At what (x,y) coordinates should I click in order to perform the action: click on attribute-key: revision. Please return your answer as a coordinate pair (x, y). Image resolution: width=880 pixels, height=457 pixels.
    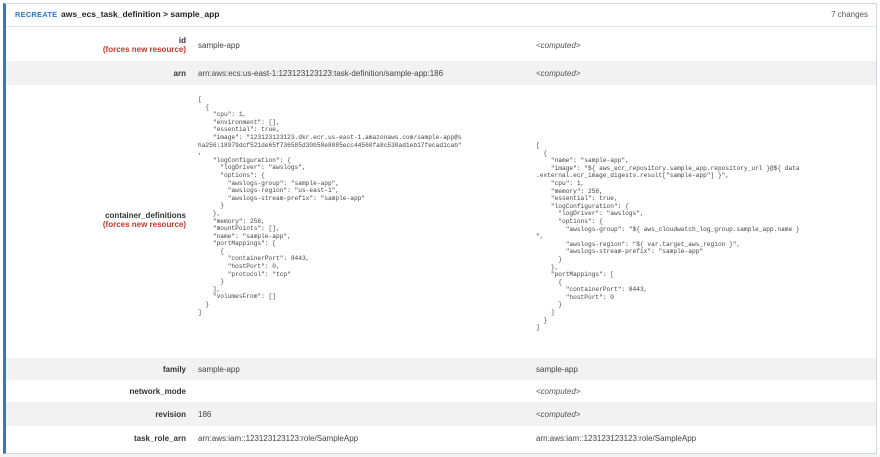
    Looking at the image, I should click on (96, 414).